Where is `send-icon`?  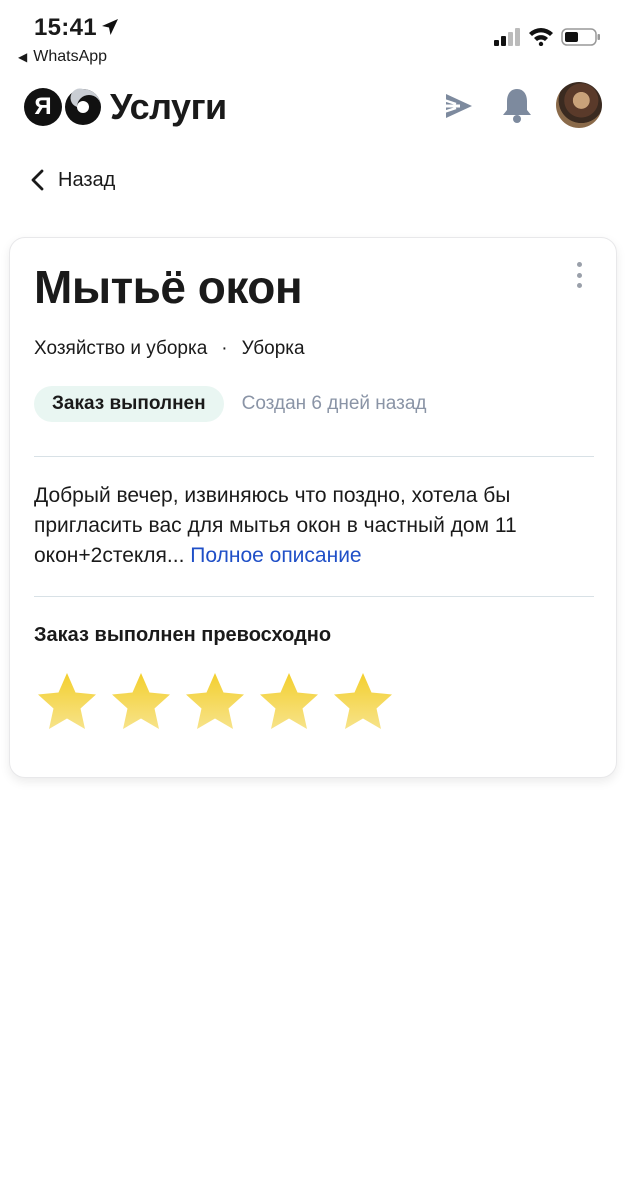 send-icon is located at coordinates (458, 106).